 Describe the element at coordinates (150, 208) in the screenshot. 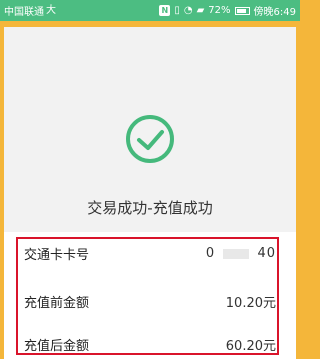

I see `success-title: 交易成功-充值成功` at that location.